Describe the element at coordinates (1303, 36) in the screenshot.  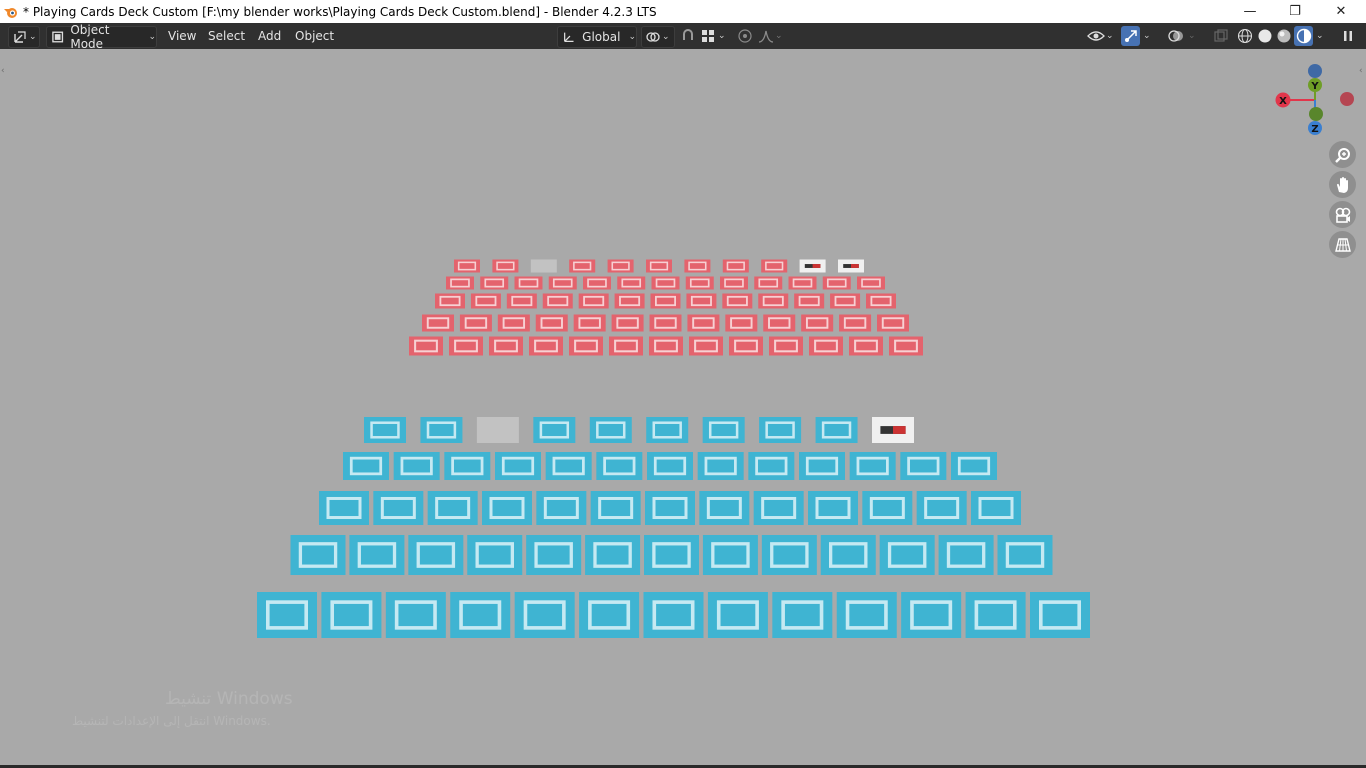
I see `rendered-shading-button` at that location.